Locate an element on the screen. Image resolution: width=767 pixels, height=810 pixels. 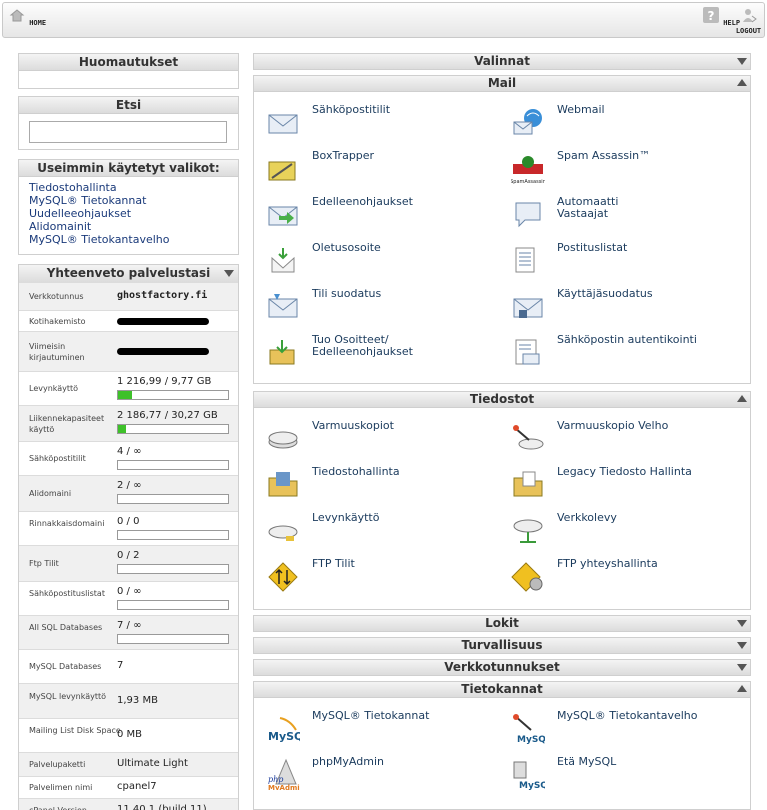
feature-item: Tili suodatus is located at coordinates (374, 306).